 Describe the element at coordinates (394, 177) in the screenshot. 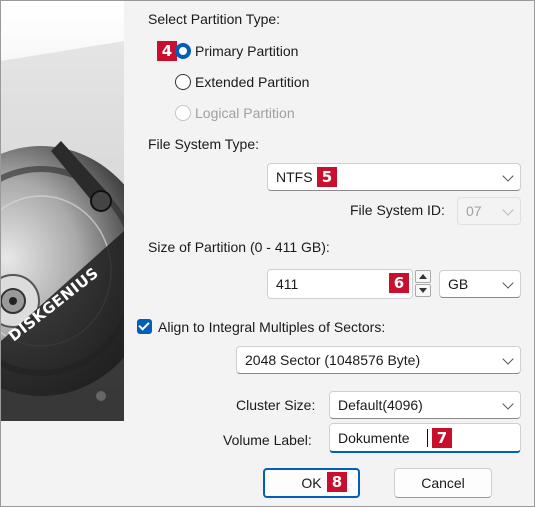

I see `file-system-select: NTFS` at that location.